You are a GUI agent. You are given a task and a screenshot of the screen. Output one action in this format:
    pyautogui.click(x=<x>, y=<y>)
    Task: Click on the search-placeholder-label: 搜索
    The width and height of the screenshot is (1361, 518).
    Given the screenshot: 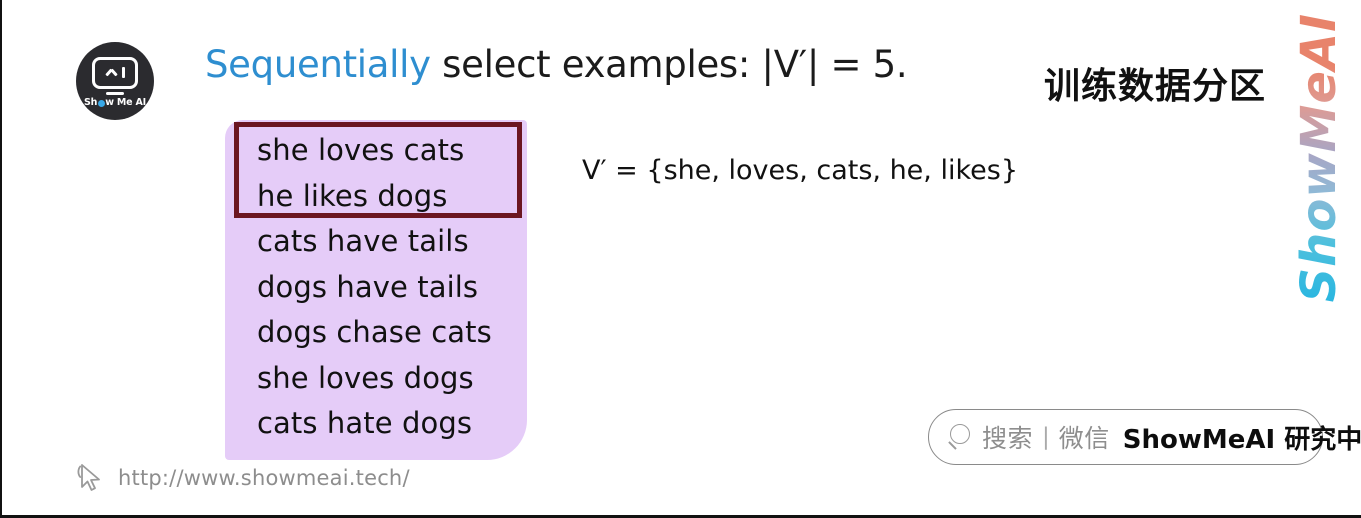 What is the action you would take?
    pyautogui.click(x=1008, y=438)
    